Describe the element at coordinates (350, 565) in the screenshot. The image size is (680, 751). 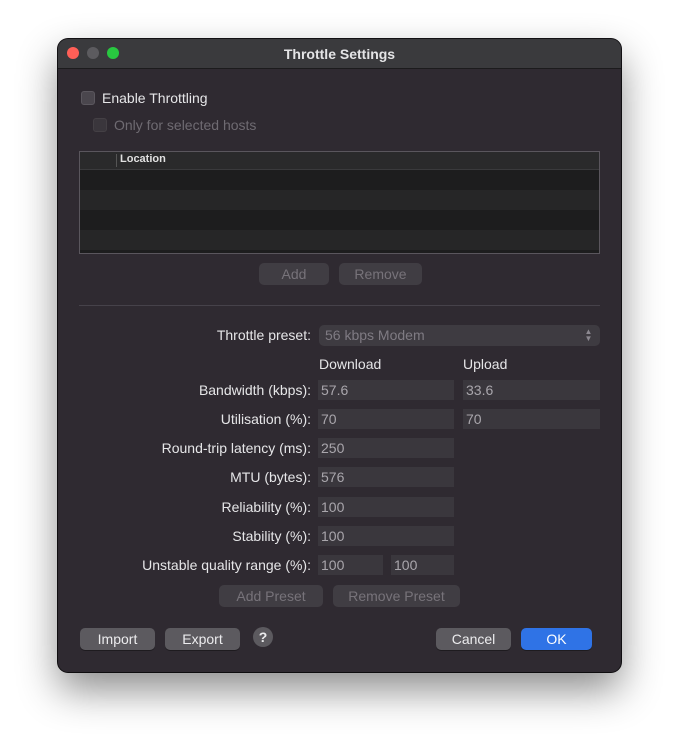
I see `unstable-range-min-field: 100` at that location.